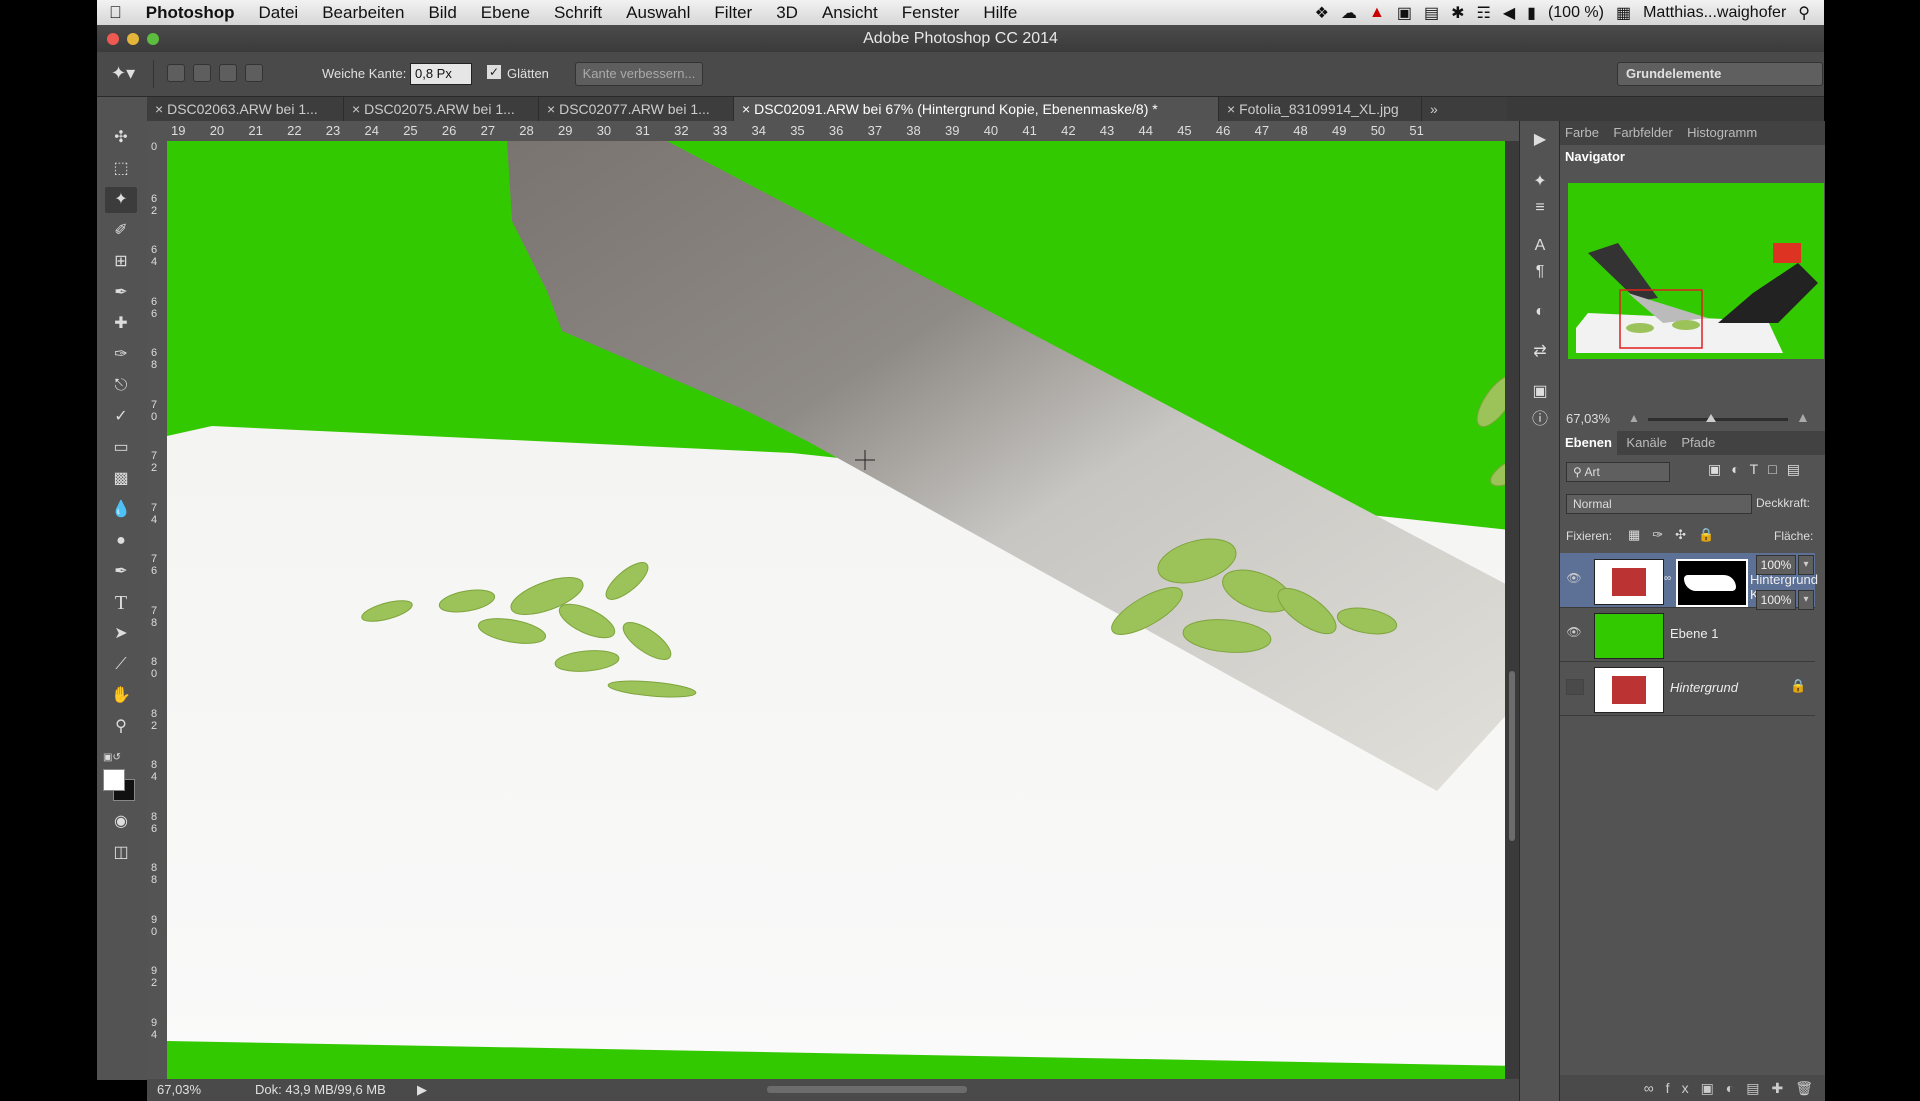  Describe the element at coordinates (1540, 312) in the screenshot. I see `styles-icon: ◐` at that location.